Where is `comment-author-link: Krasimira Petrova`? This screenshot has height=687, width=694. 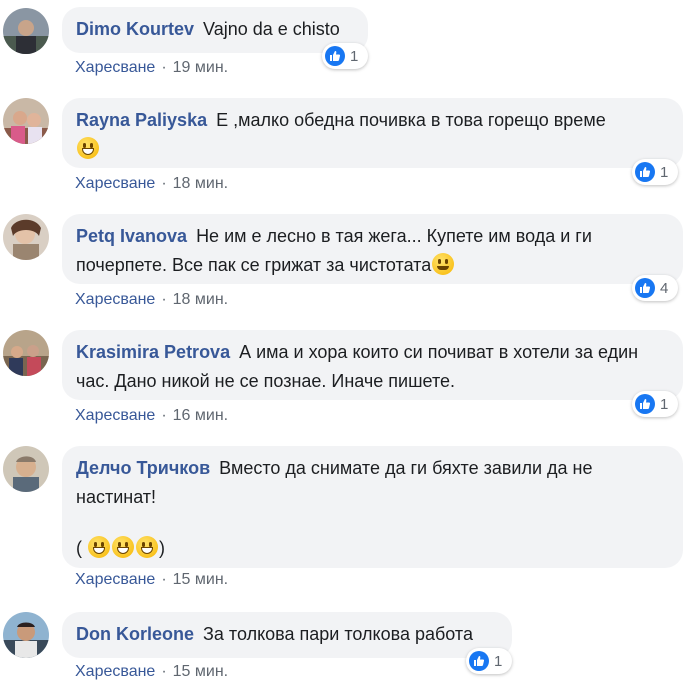
comment-author-link: Krasimira Petrova is located at coordinates (153, 352).